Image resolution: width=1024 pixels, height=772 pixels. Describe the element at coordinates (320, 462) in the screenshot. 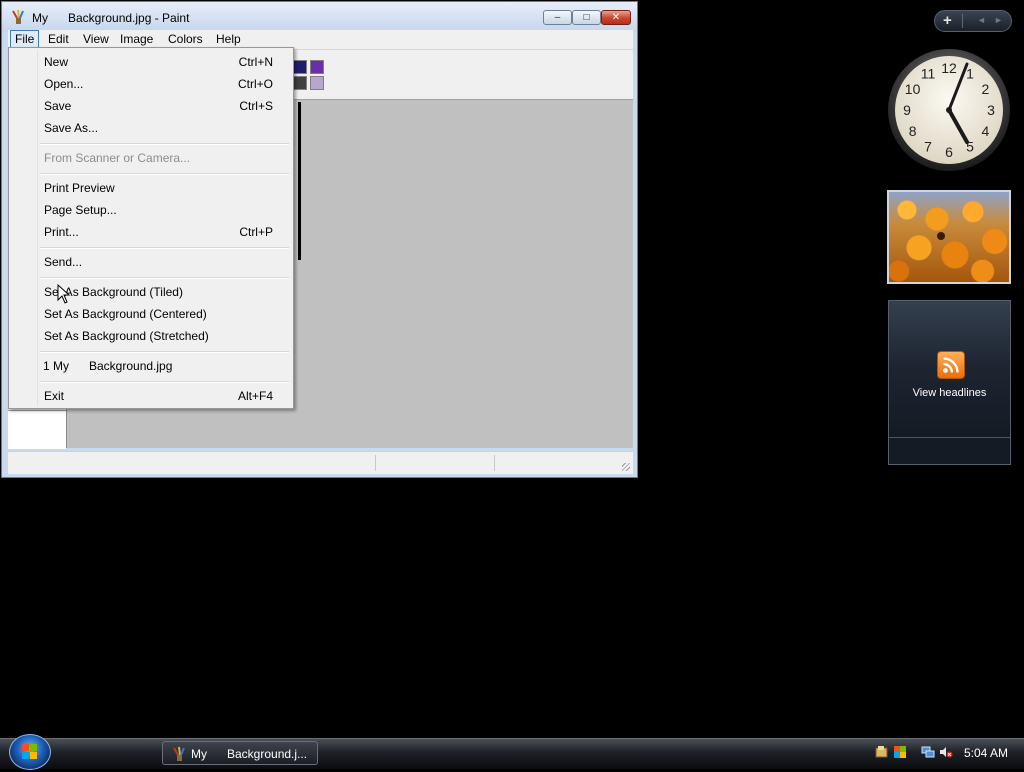

I see `status-bar` at that location.